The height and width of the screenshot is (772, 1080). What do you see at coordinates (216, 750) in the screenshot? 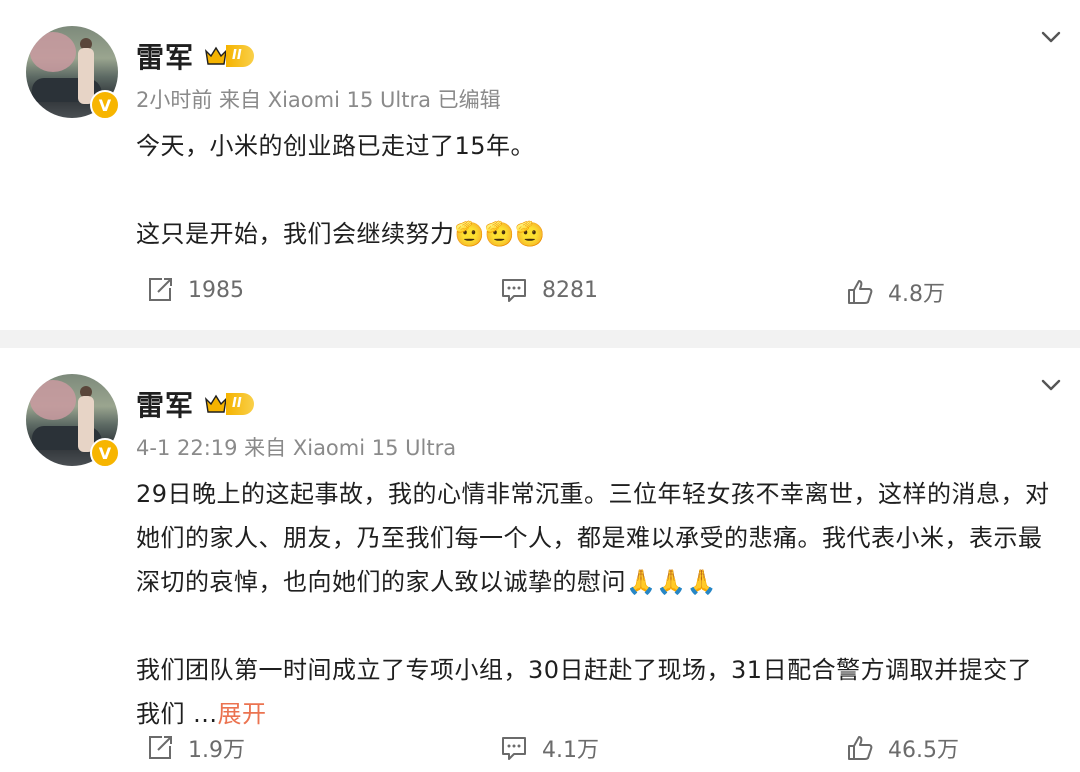
I see `repost-count: 1.9万` at bounding box center [216, 750].